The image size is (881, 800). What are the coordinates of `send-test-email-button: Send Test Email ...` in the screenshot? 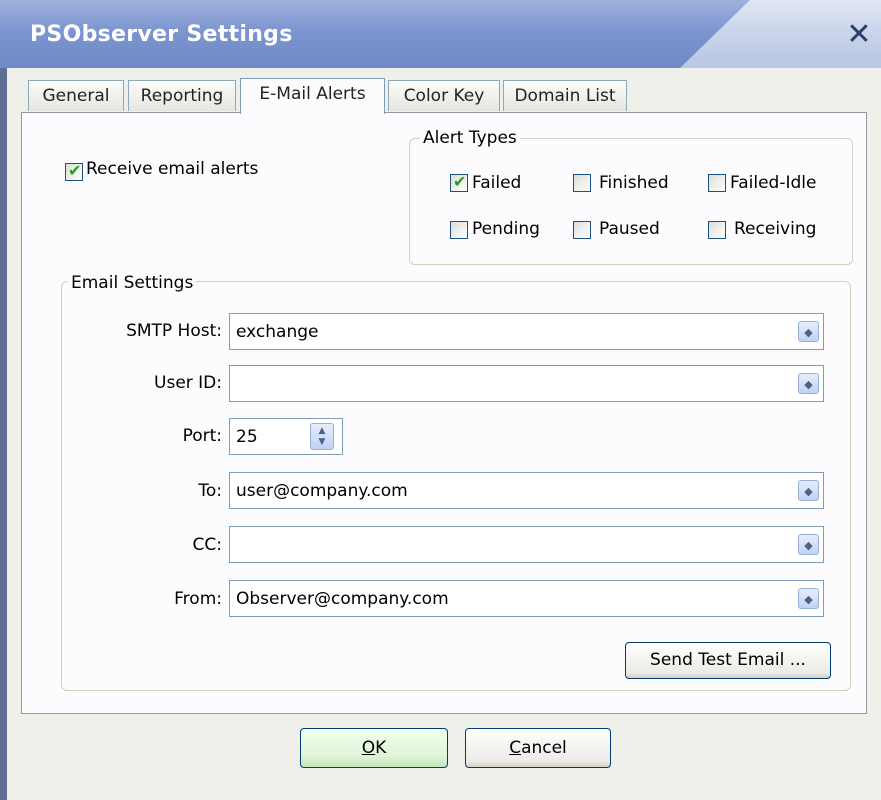 It's located at (728, 660).